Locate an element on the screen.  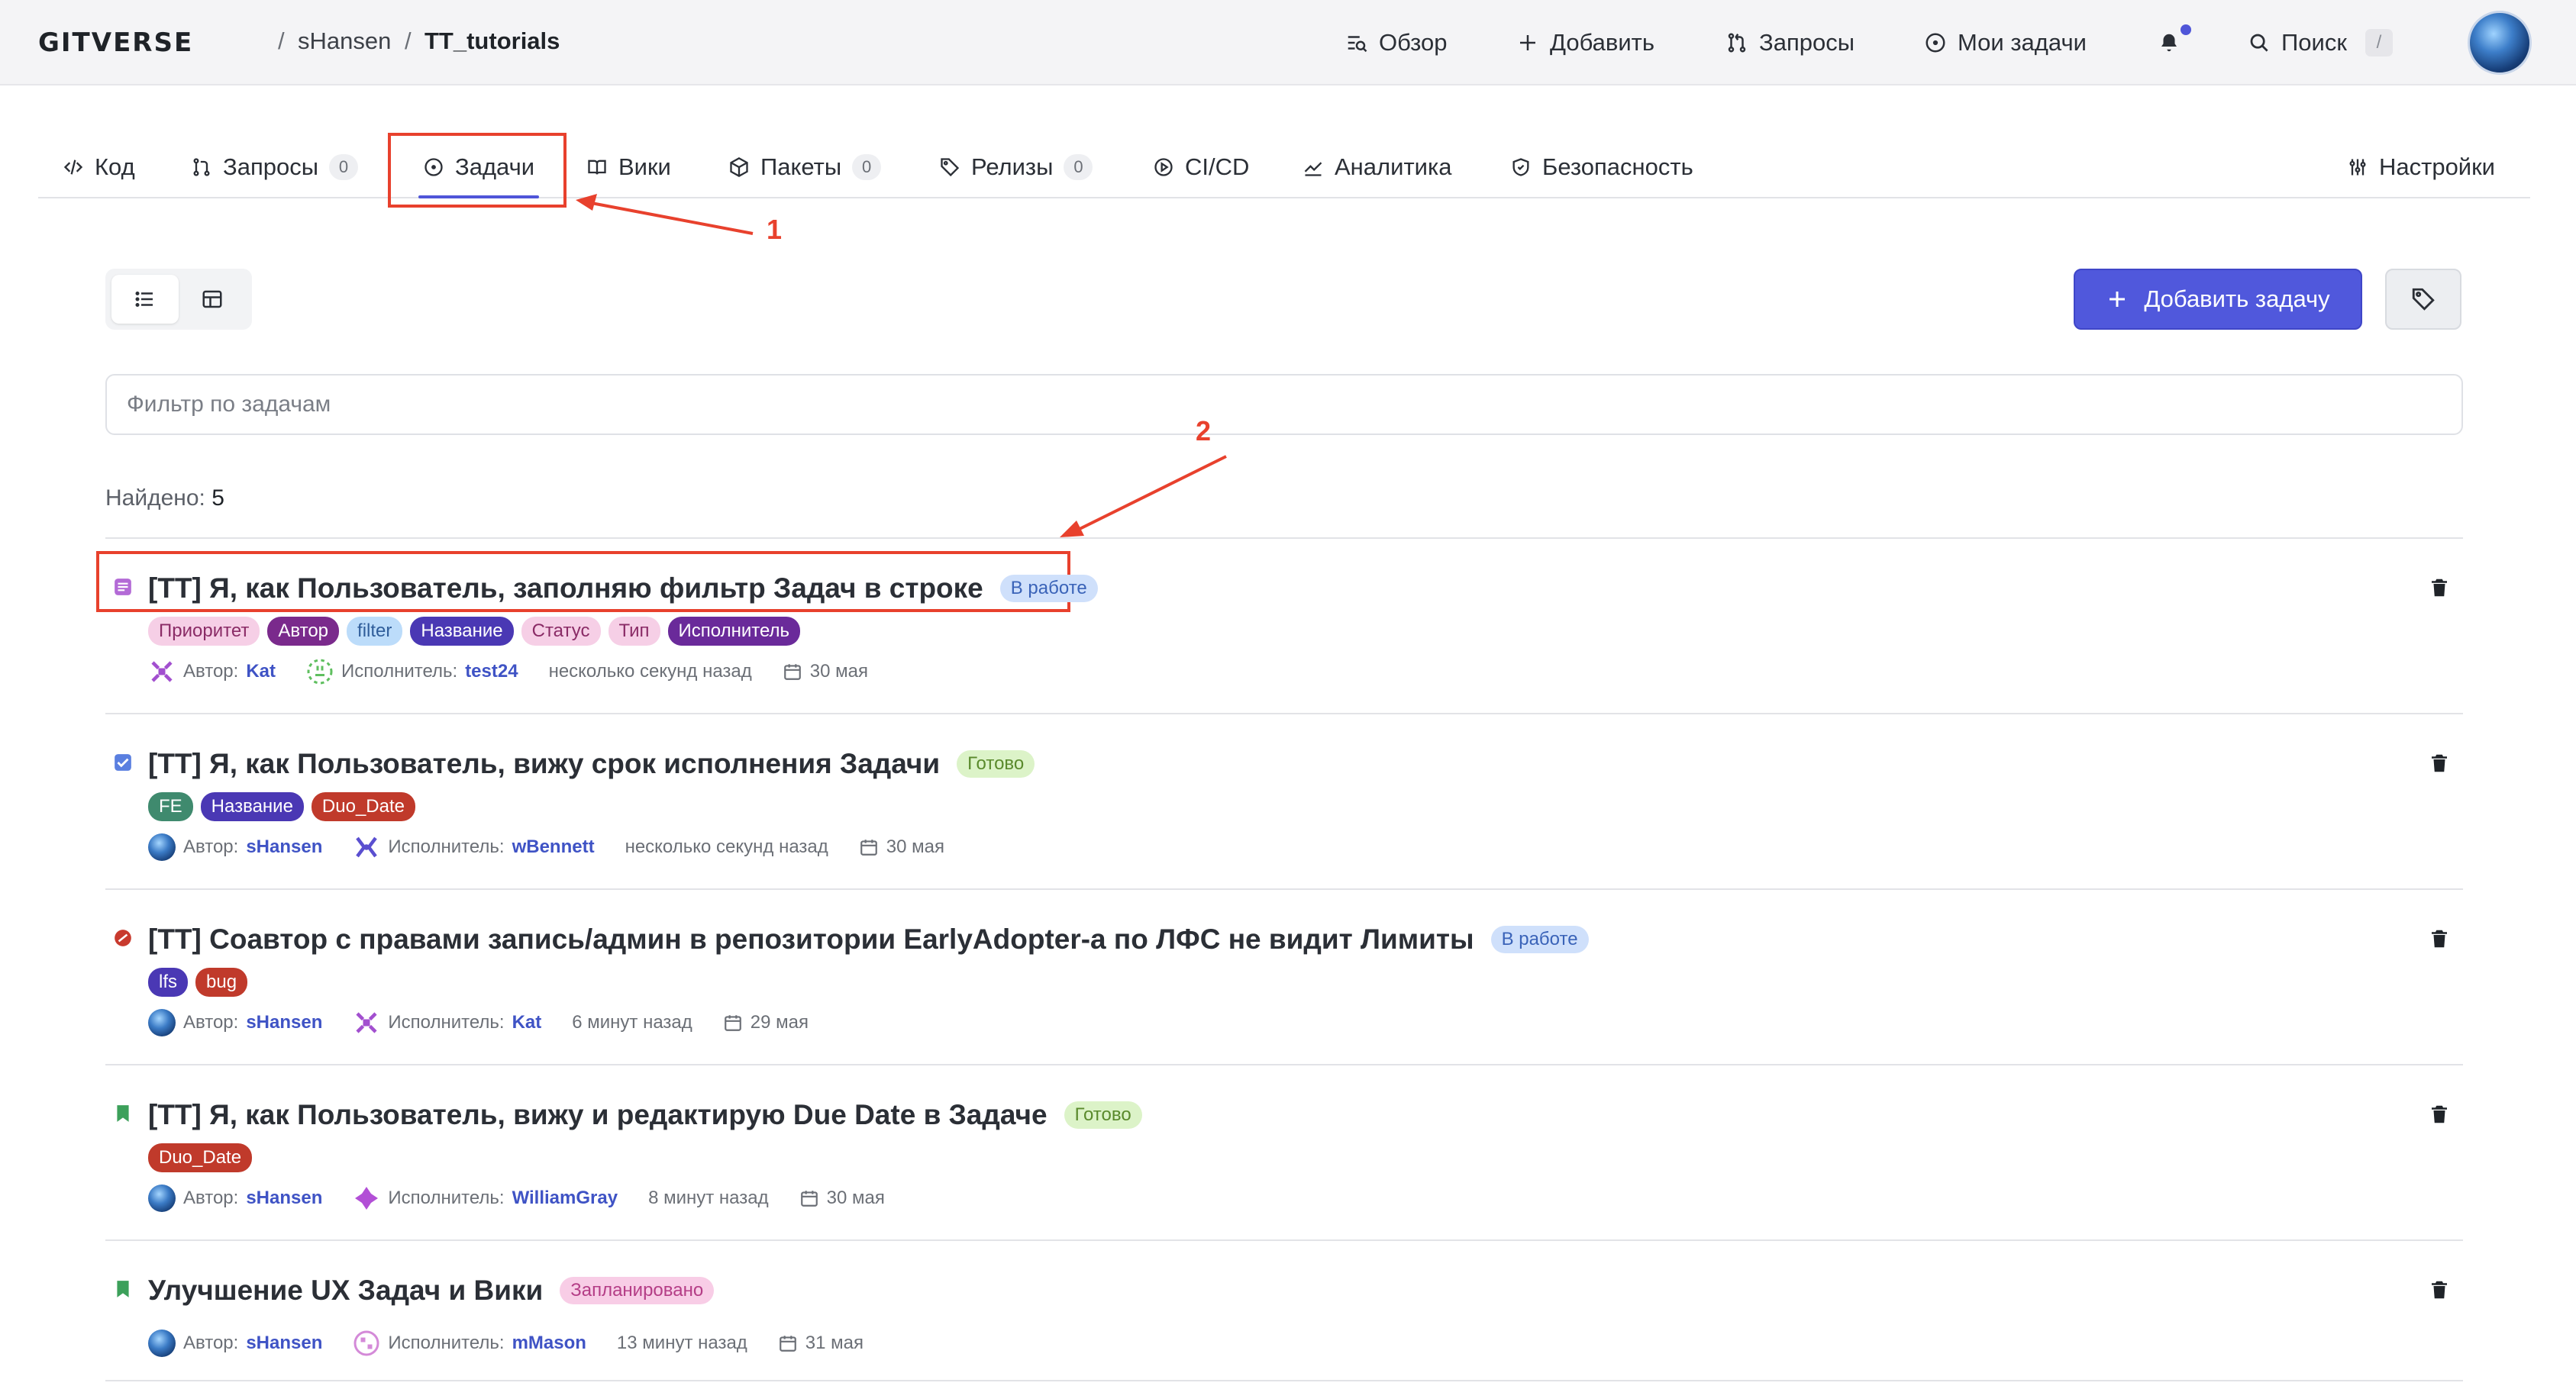
issue-icon is located at coordinates (1935, 43).